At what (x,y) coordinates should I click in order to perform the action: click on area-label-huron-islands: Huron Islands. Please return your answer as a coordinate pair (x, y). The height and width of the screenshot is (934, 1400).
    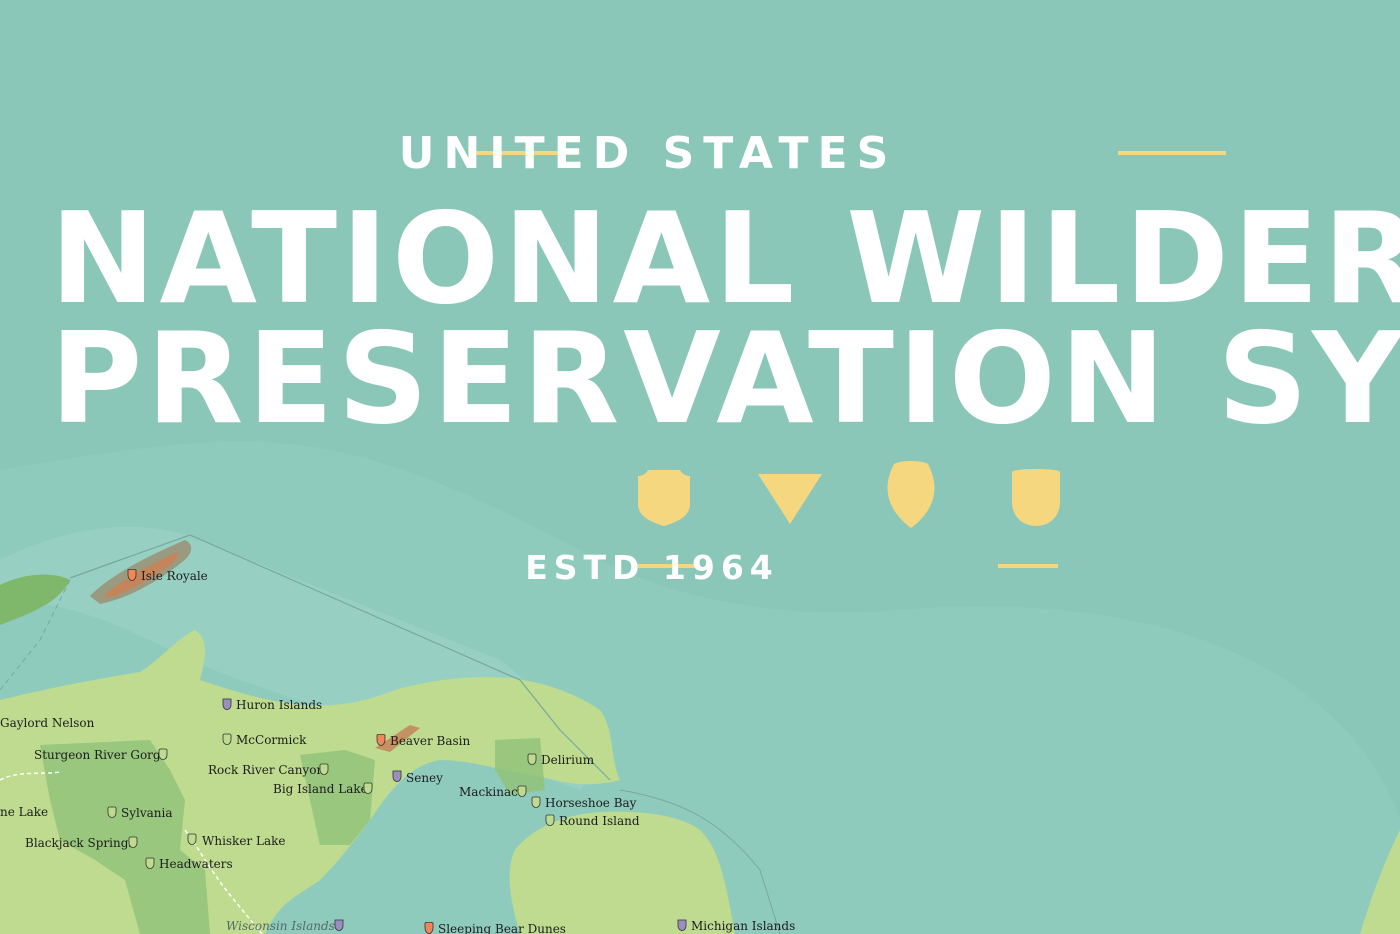
    Looking at the image, I should click on (279, 705).